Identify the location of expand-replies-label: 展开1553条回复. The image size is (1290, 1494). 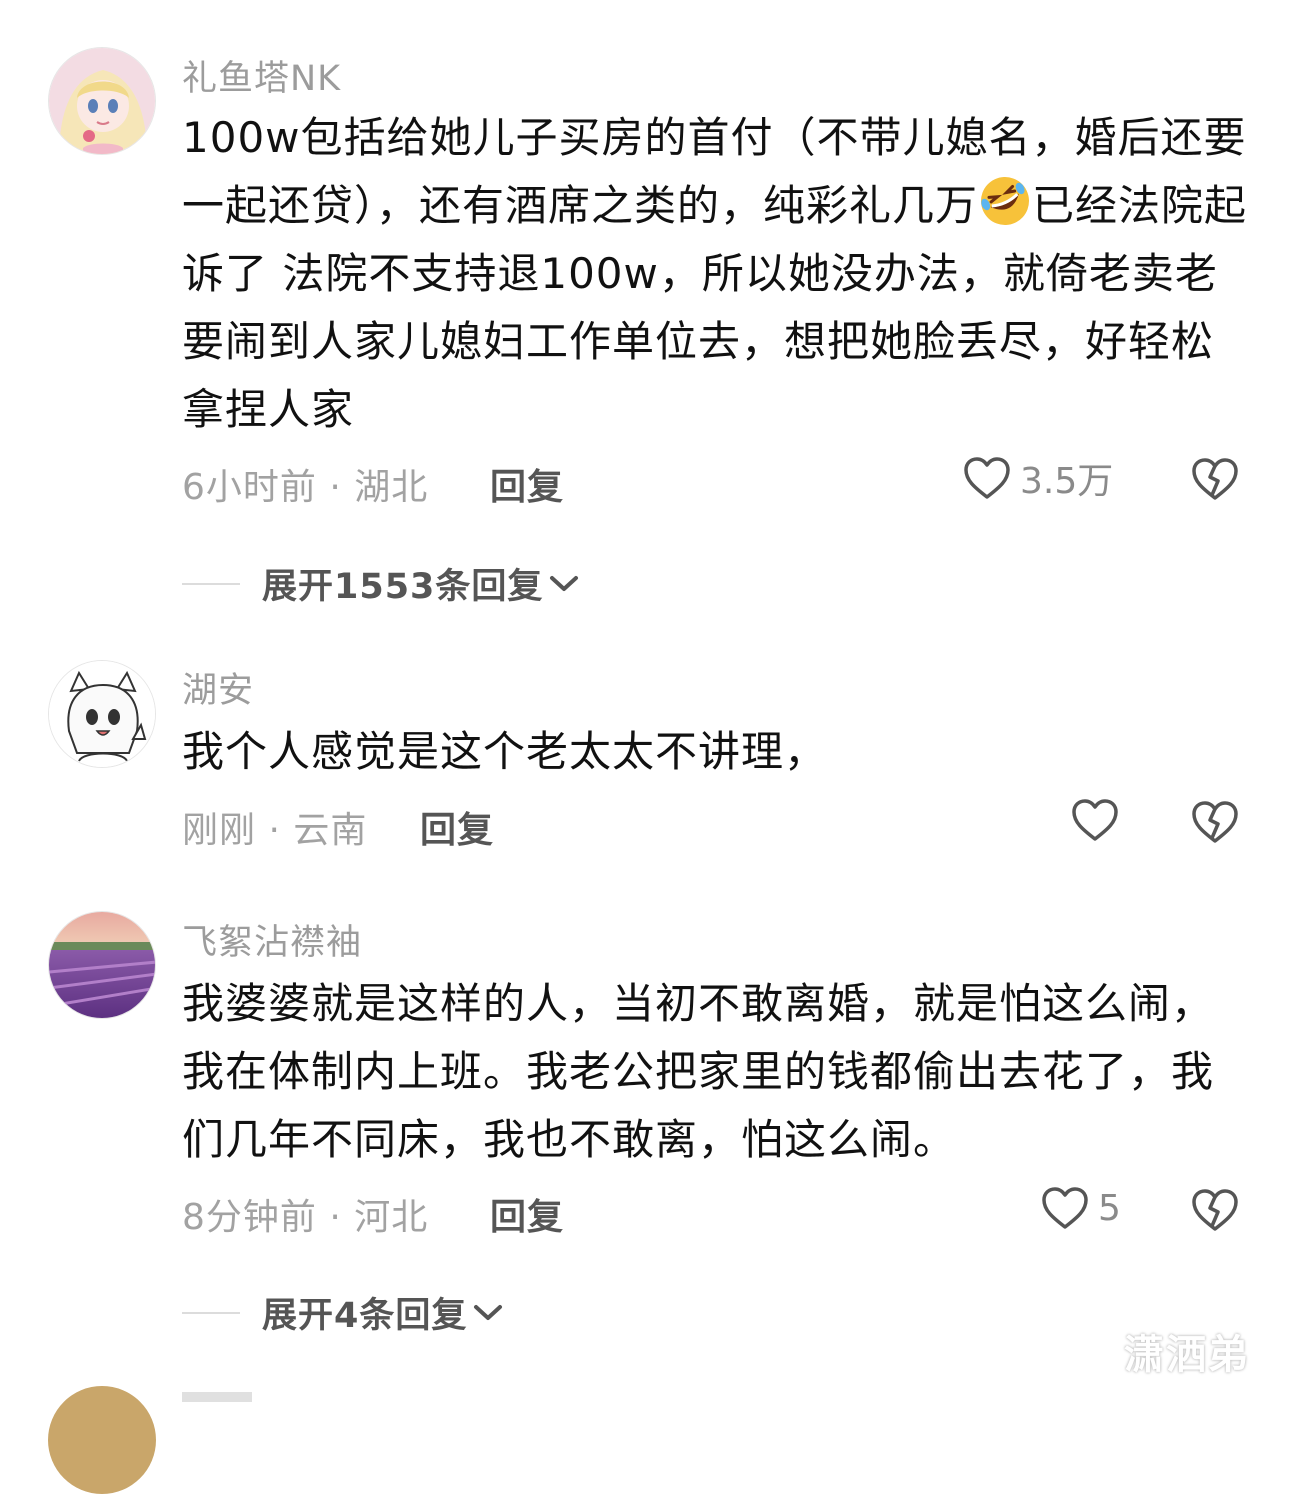
(403, 587).